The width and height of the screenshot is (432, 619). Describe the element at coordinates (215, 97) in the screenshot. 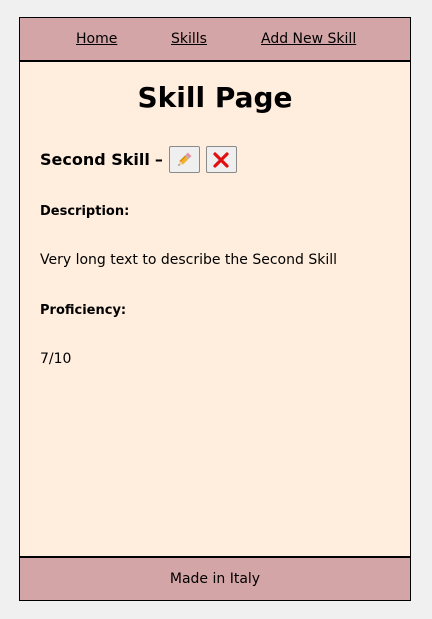

I see `page-title: Skill Page` at that location.